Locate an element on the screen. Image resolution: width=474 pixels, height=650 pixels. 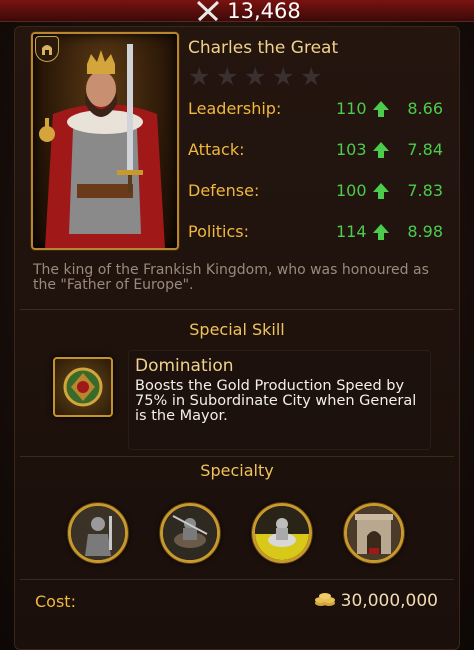
stat-label: Attack: is located at coordinates (216, 149).